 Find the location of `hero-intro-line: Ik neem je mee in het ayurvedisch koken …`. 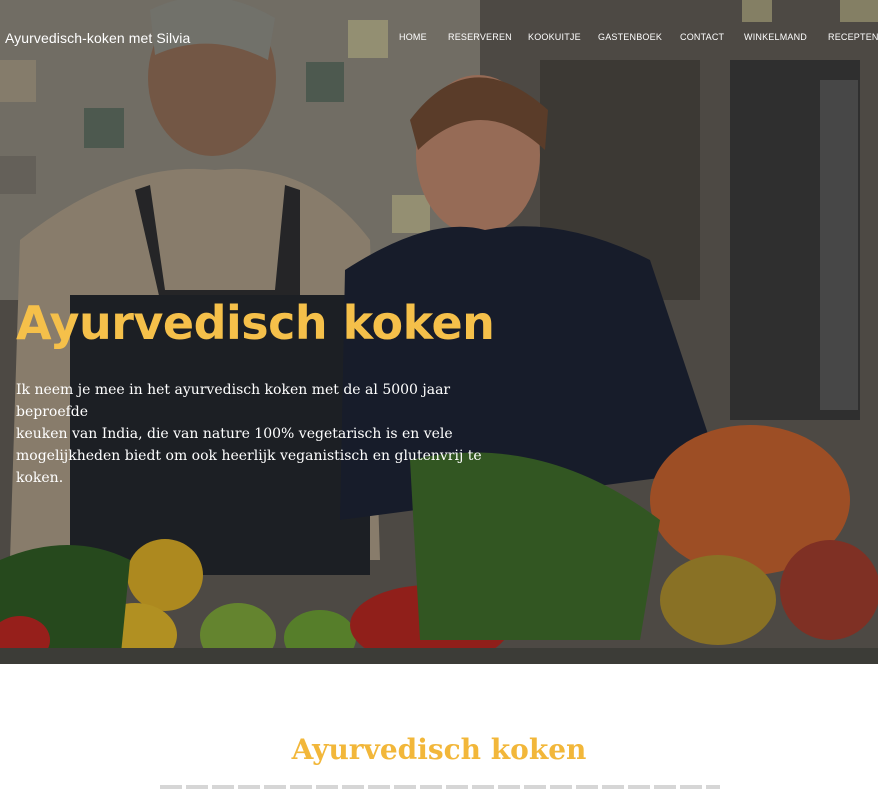

hero-intro-line: Ik neem je mee in het ayurvedisch koken … is located at coordinates (233, 401).